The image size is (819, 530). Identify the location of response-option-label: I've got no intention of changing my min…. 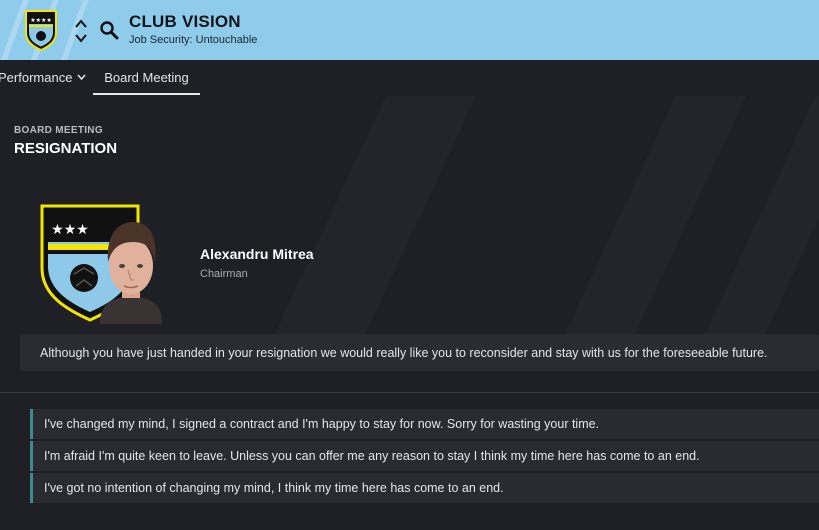
(274, 488).